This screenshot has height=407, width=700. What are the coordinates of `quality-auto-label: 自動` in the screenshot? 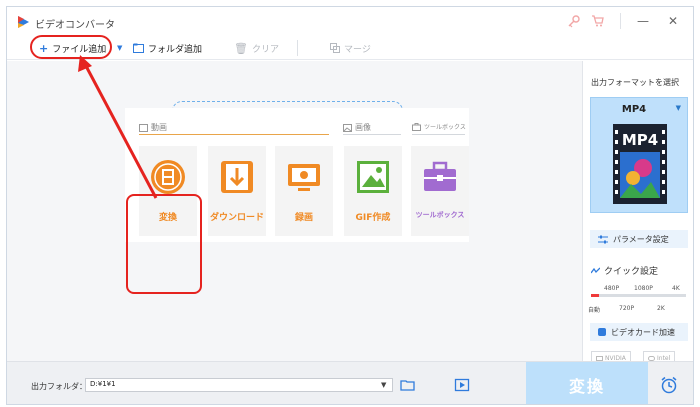 It's located at (594, 310).